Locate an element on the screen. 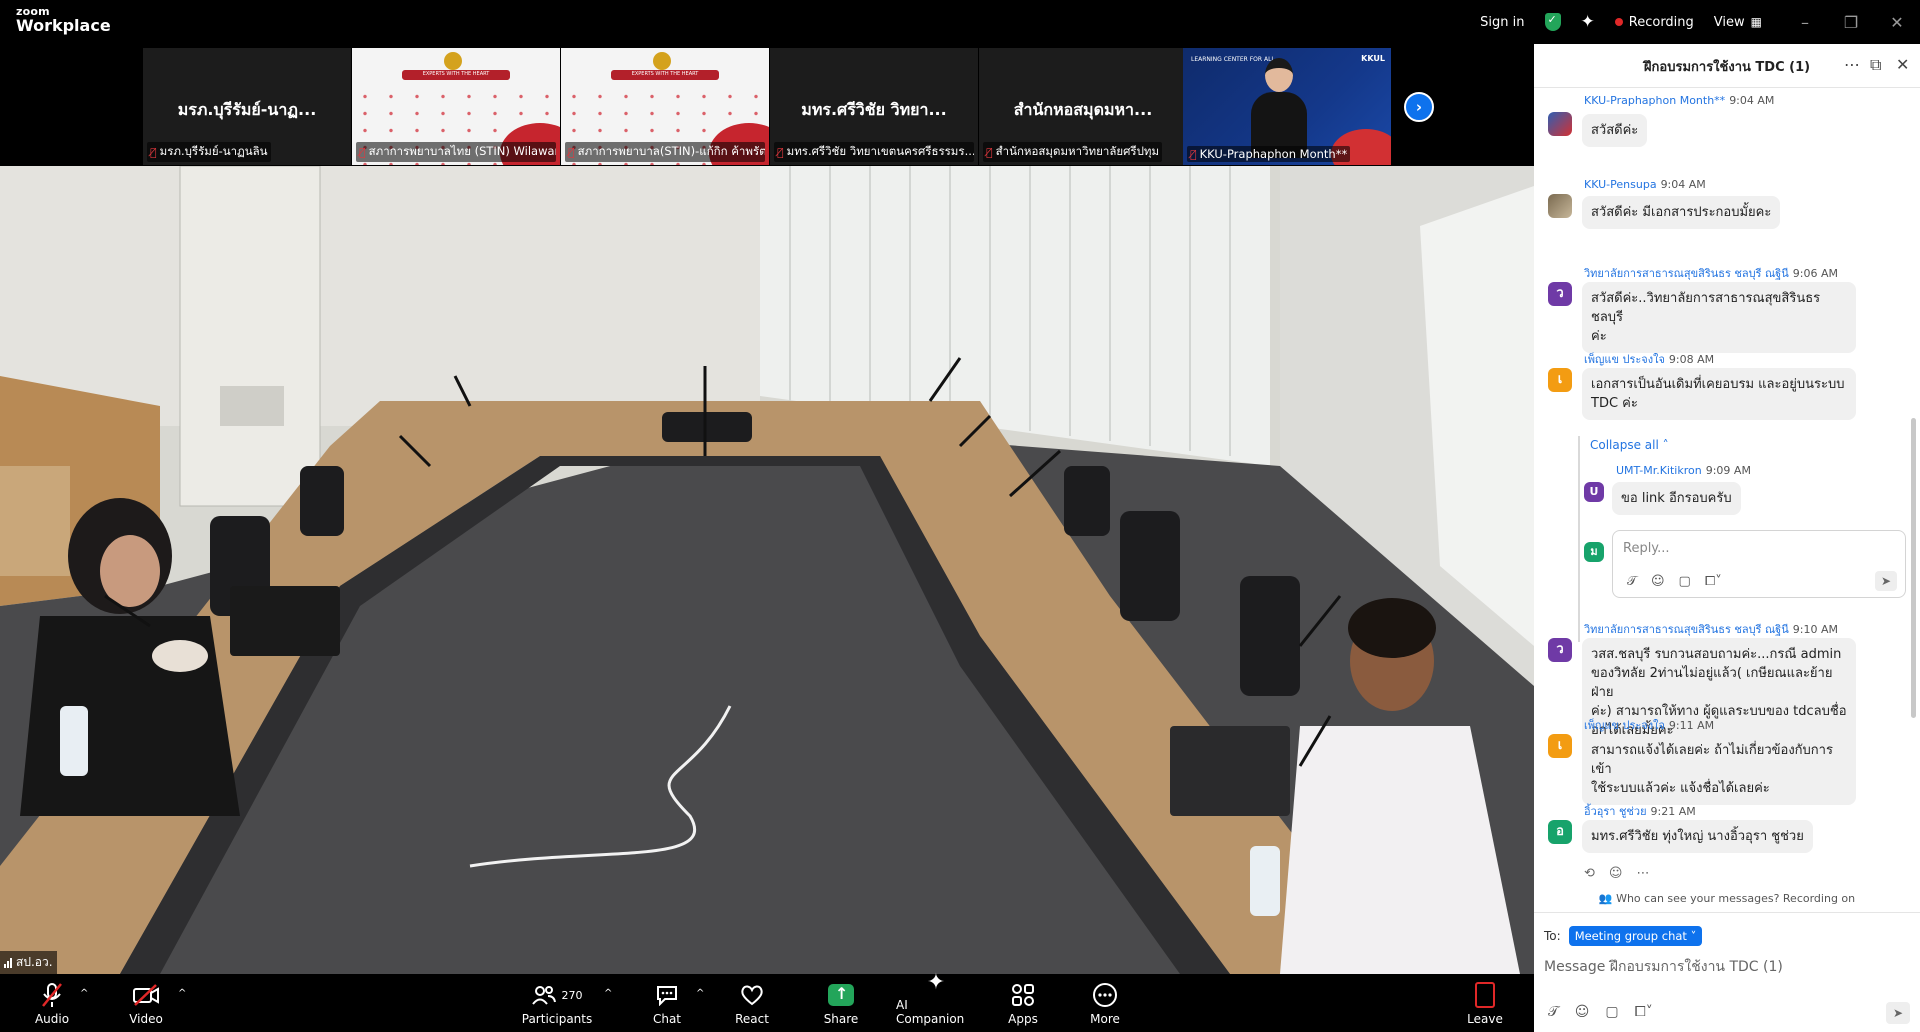  sparkle-icon: ✦ is located at coordinates (936, 982).